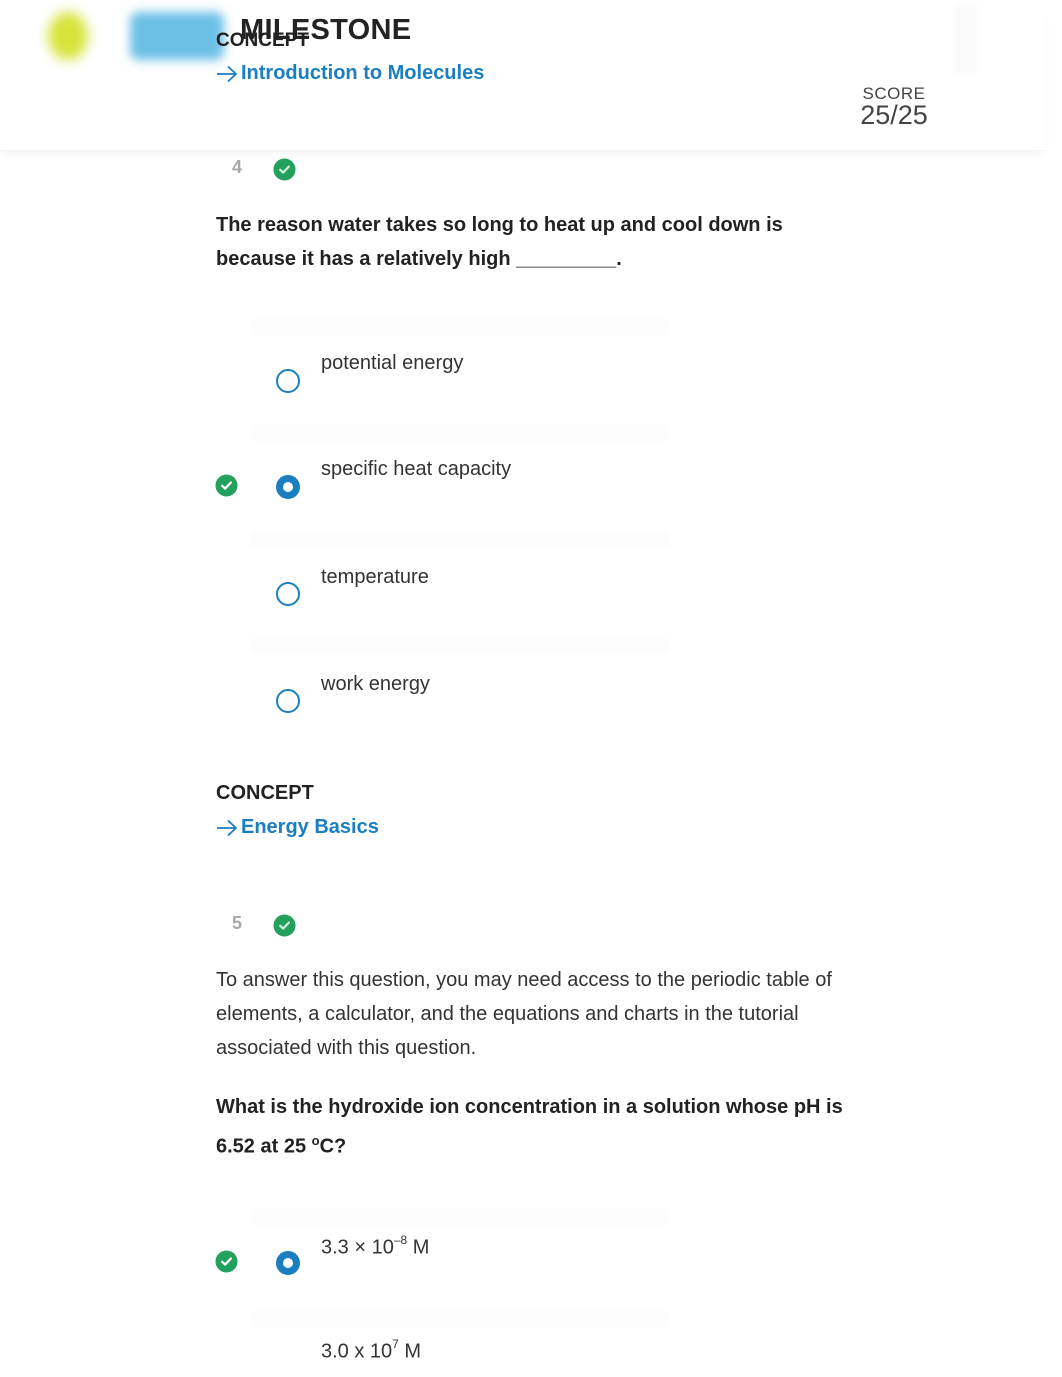  I want to click on question-text-end: C?, so click(333, 1146).